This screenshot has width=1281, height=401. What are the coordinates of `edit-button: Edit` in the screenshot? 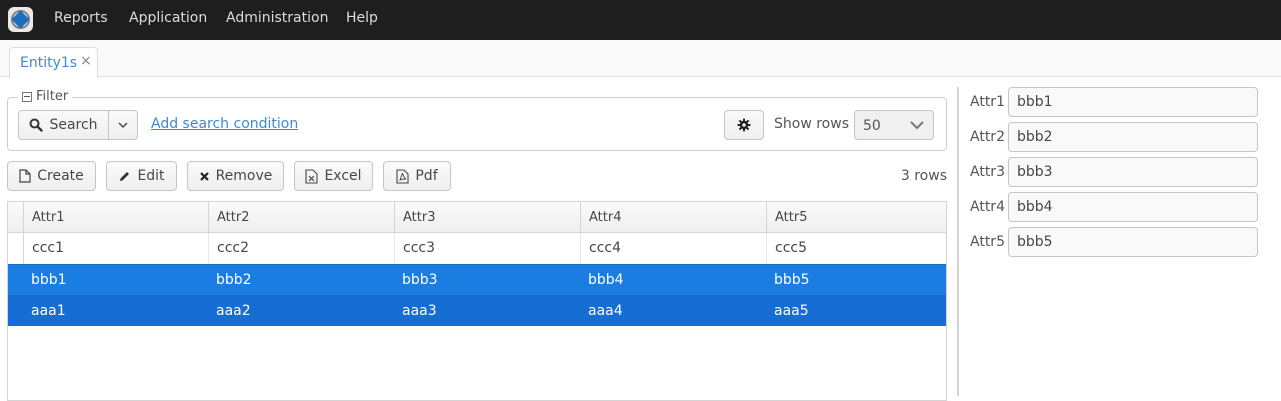 It's located at (141, 176).